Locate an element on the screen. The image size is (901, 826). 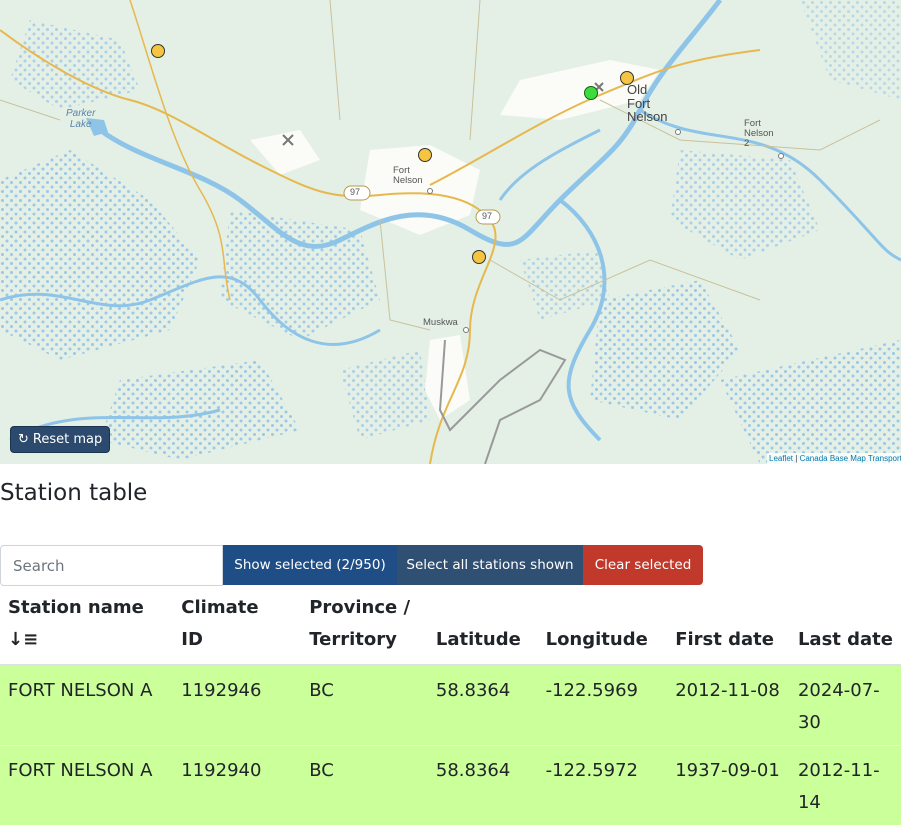
reset-map-button: ↻ Reset map is located at coordinates (60, 439).